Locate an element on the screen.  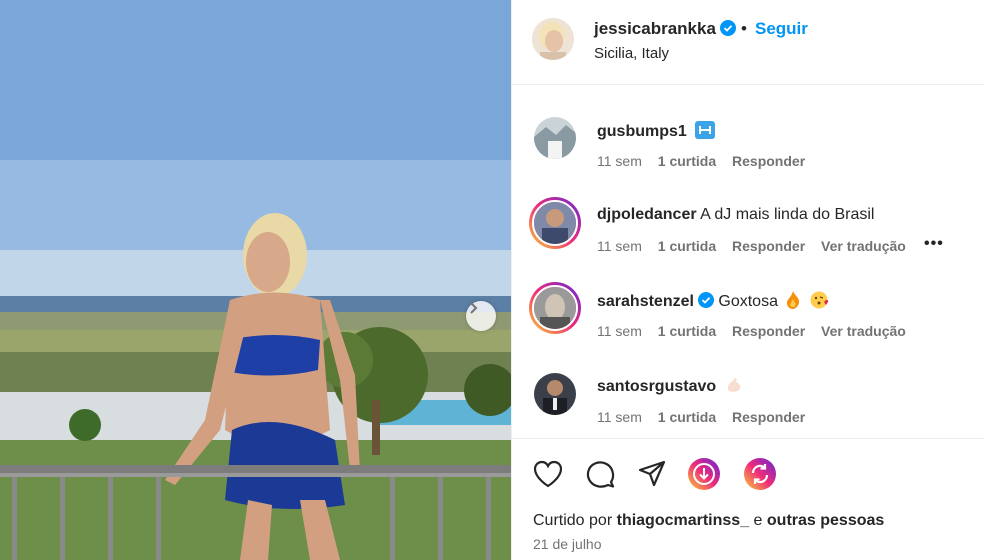
comment-body: A dJ mais linda do Brasil is located at coordinates (787, 214).